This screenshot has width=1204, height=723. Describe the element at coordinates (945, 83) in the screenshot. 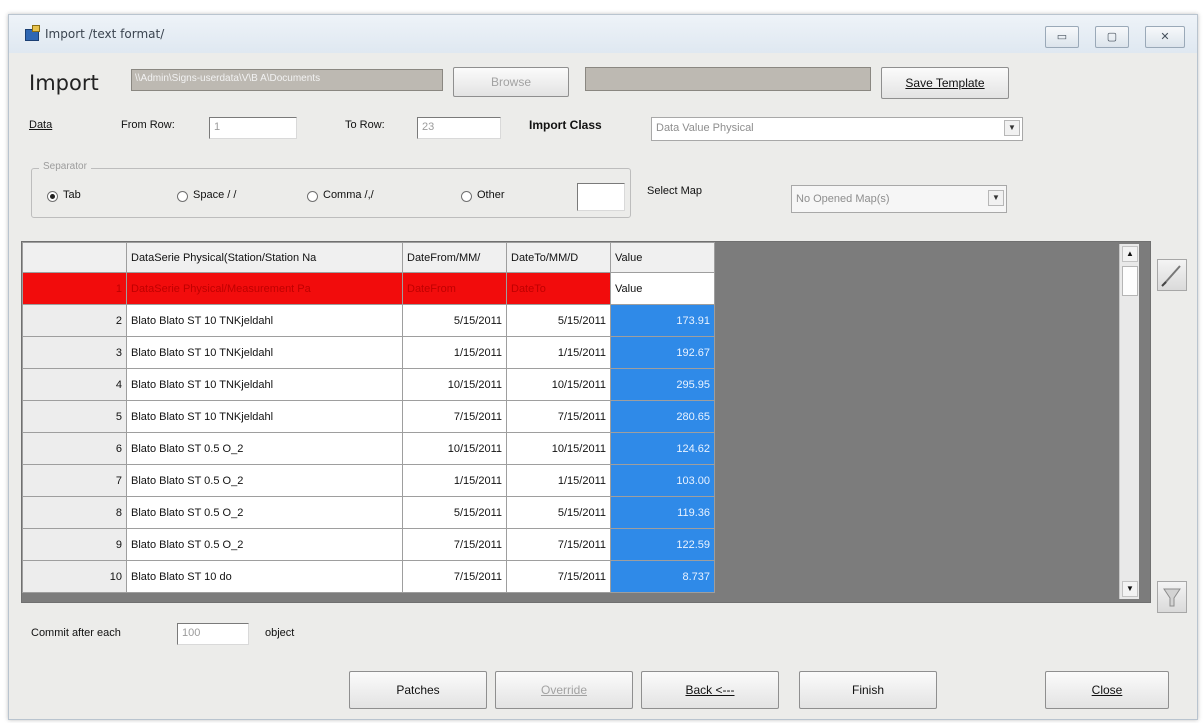

I see `save-template-button: Save Template` at that location.